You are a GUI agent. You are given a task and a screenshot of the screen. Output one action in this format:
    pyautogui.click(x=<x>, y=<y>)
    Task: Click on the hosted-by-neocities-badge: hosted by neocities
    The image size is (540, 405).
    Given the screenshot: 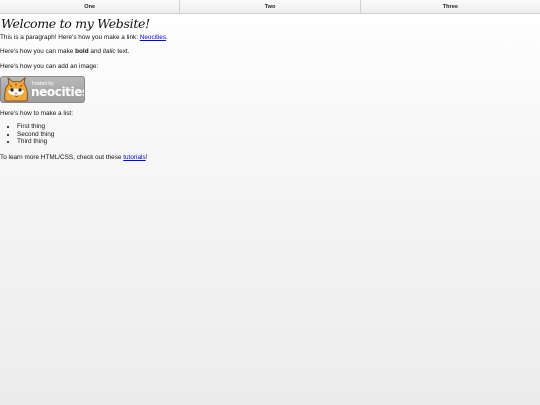 What is the action you would take?
    pyautogui.click(x=42, y=89)
    